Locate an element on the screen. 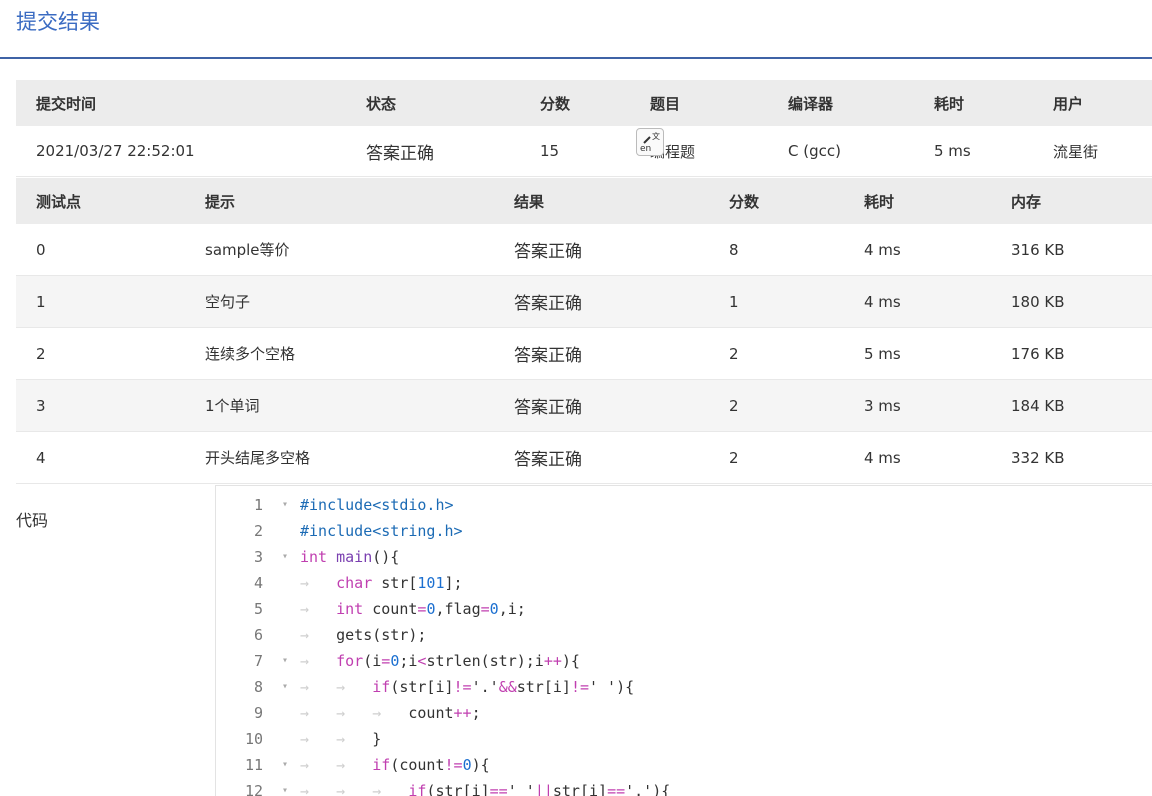  line-number: 10 is located at coordinates (253, 739).